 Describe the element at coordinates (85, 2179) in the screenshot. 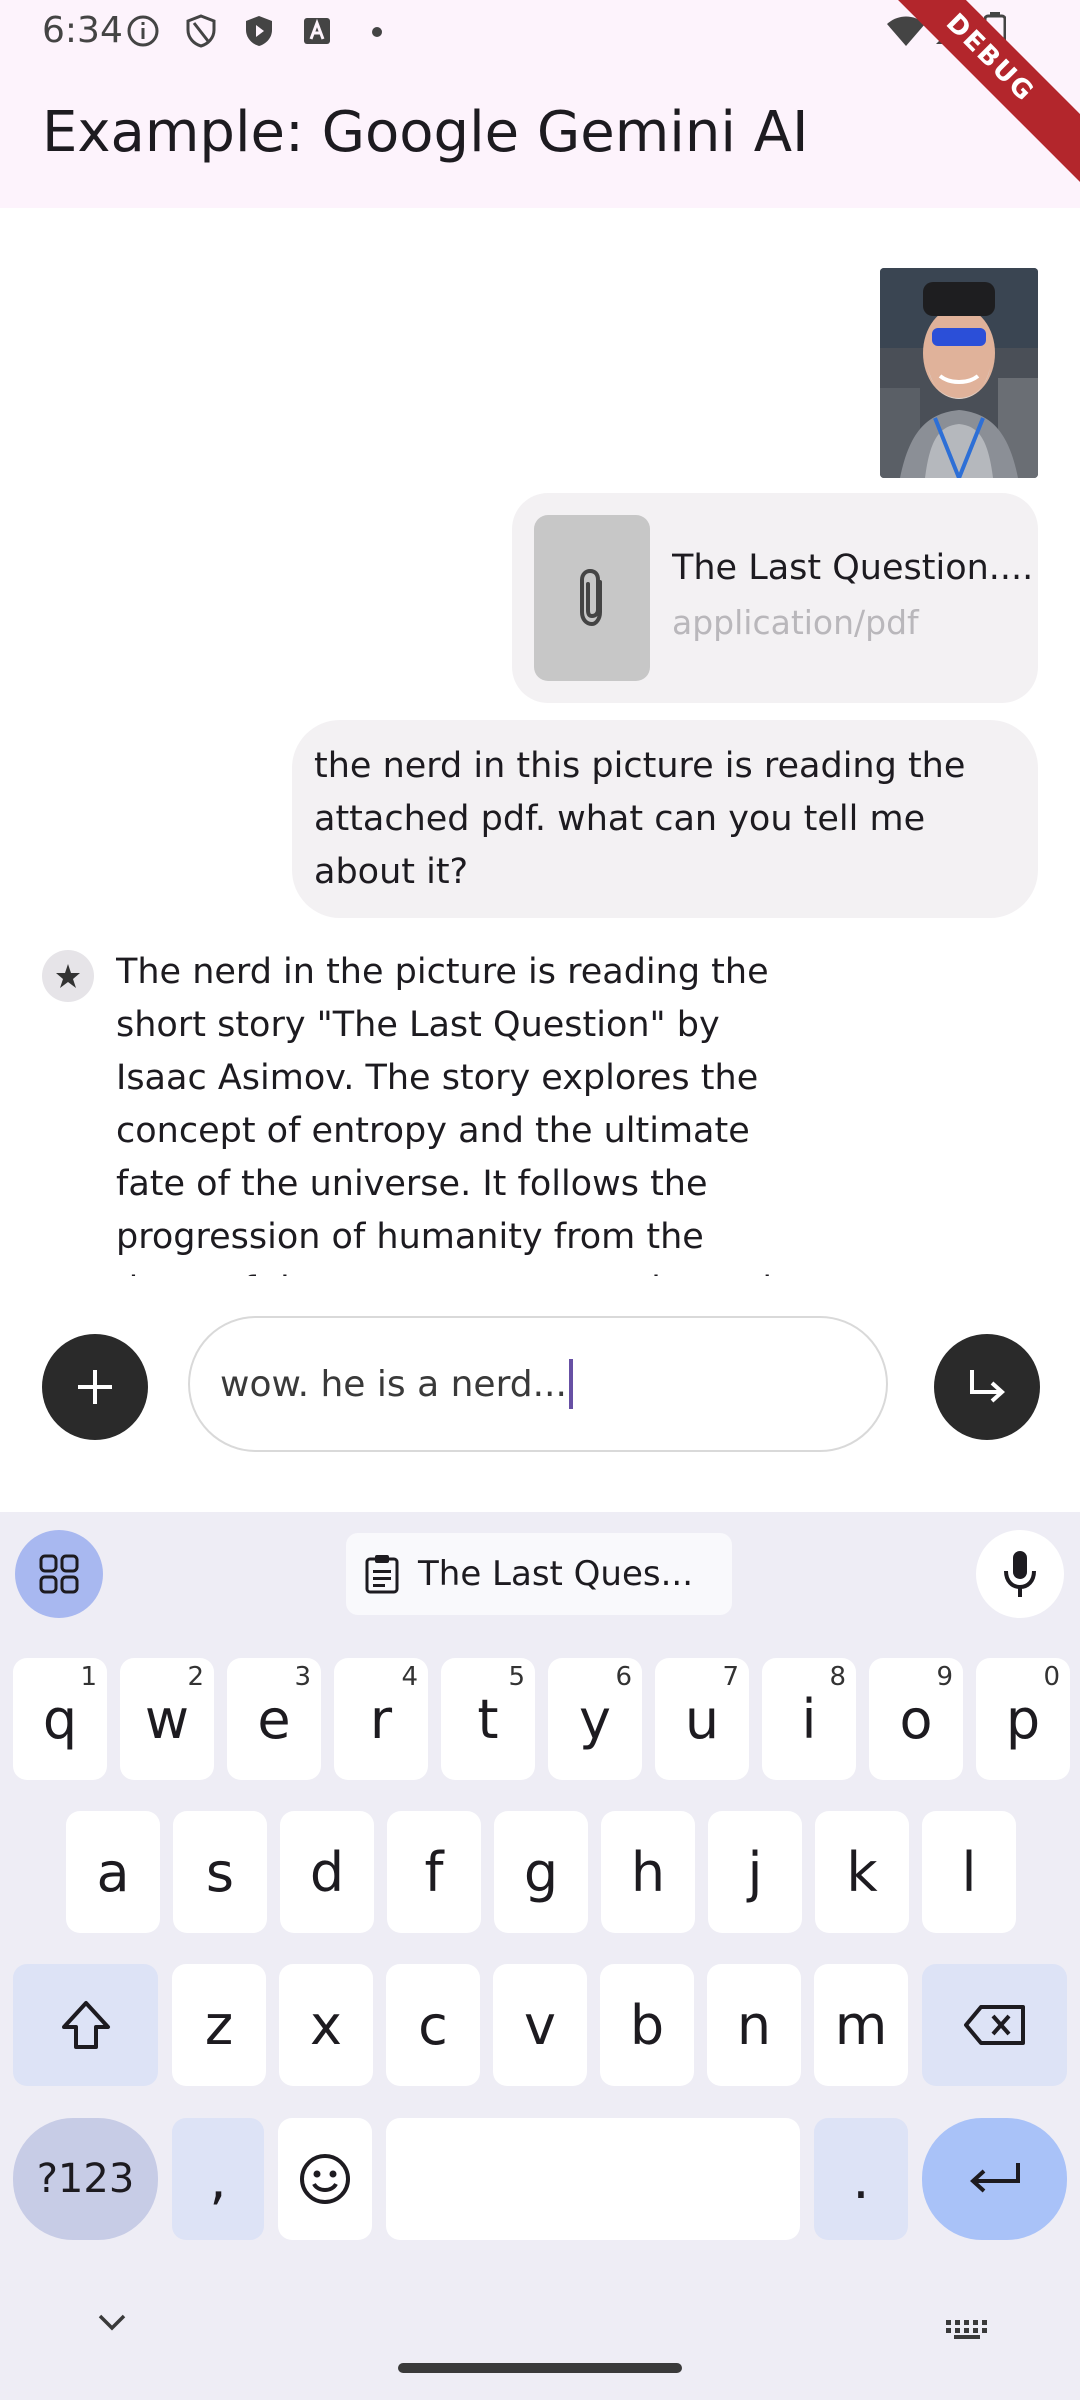

I see `symbols-key: ?123` at that location.